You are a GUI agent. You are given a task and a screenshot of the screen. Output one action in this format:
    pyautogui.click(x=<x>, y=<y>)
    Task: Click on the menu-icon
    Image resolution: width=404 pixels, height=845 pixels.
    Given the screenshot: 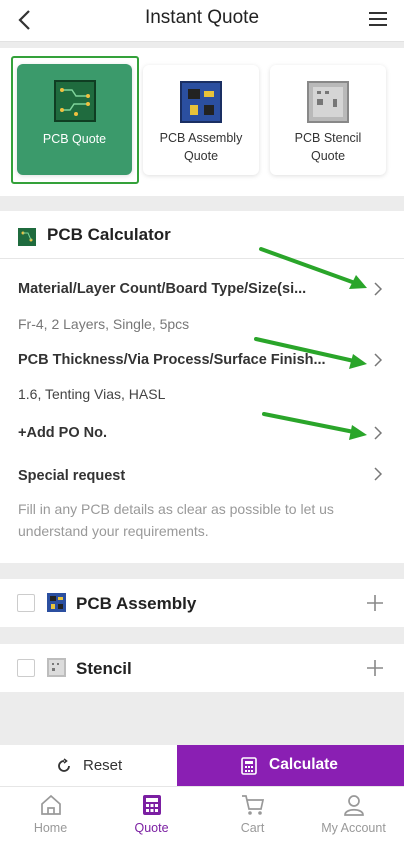 What is the action you would take?
    pyautogui.click(x=378, y=19)
    